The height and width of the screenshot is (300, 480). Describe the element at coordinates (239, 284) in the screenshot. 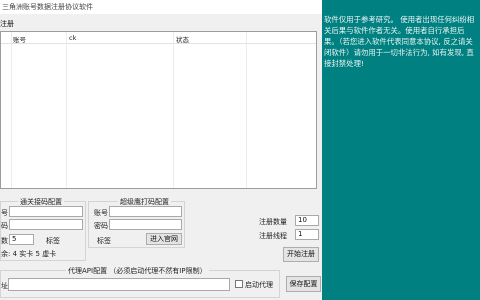

I see `enable-proxy-checkbox` at that location.